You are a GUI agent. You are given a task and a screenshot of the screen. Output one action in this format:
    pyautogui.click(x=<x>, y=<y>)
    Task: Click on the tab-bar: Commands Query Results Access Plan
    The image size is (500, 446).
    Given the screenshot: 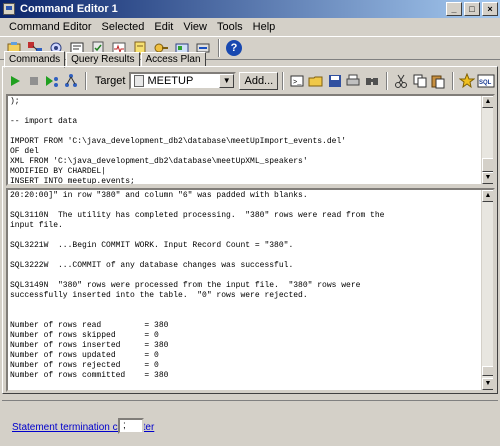 What is the action you would take?
    pyautogui.click(x=105, y=59)
    